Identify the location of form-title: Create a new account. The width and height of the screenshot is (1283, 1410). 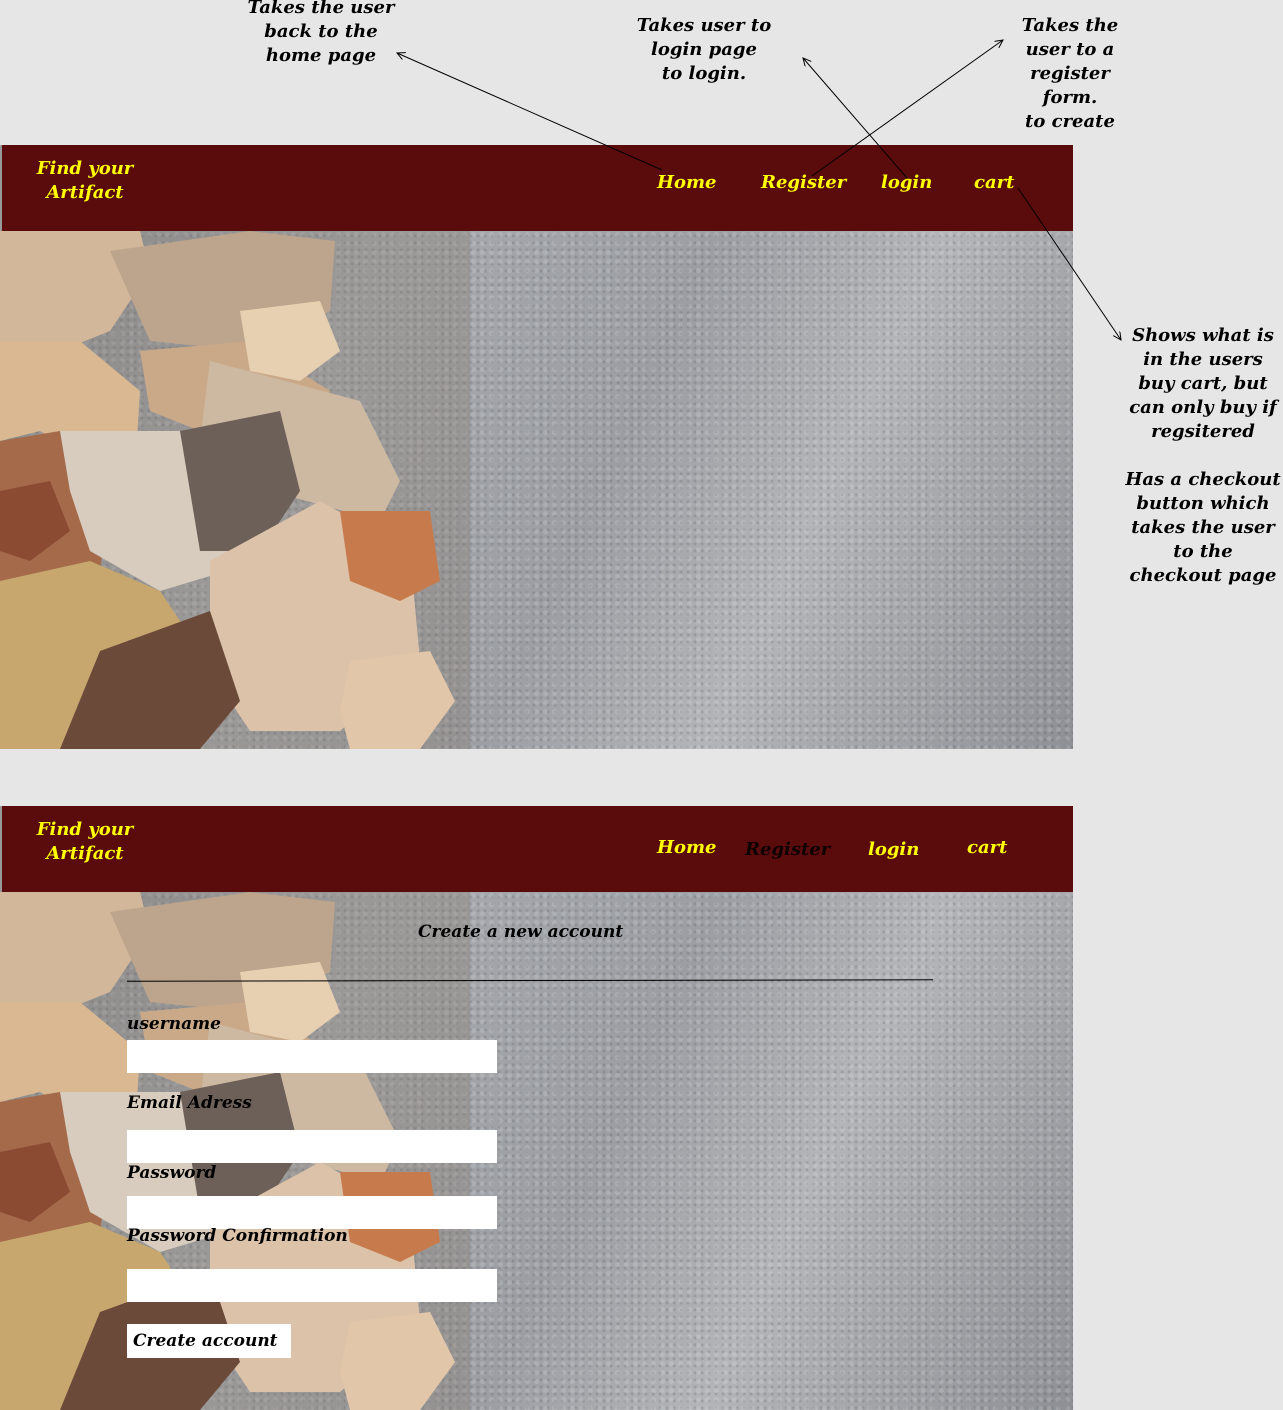
(521, 932).